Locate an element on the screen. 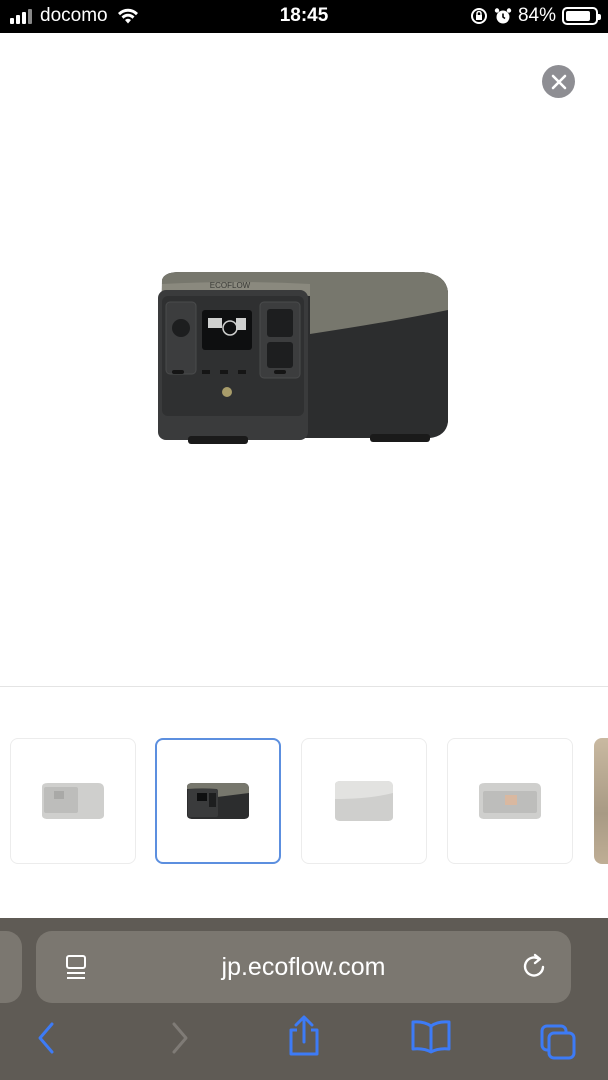 This screenshot has width=608, height=1080. url-text: jp.ecoflow.com is located at coordinates (303, 967).